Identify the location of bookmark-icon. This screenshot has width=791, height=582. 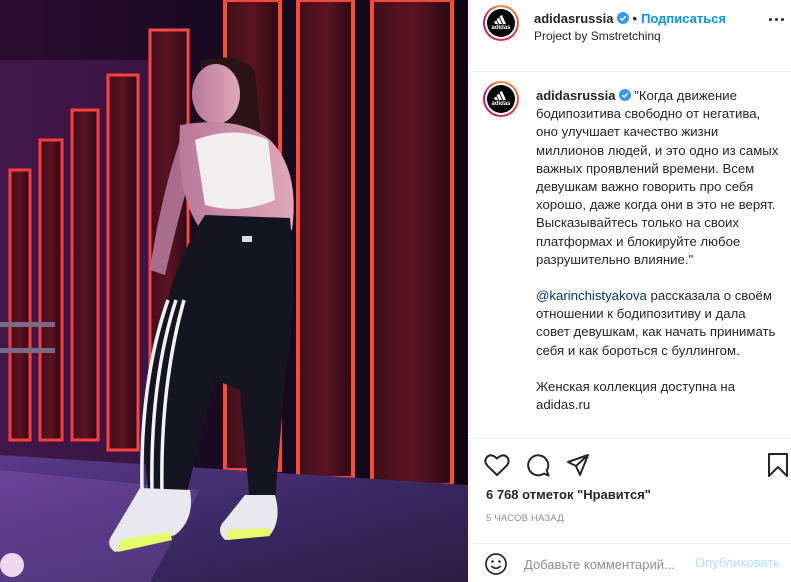
(778, 465).